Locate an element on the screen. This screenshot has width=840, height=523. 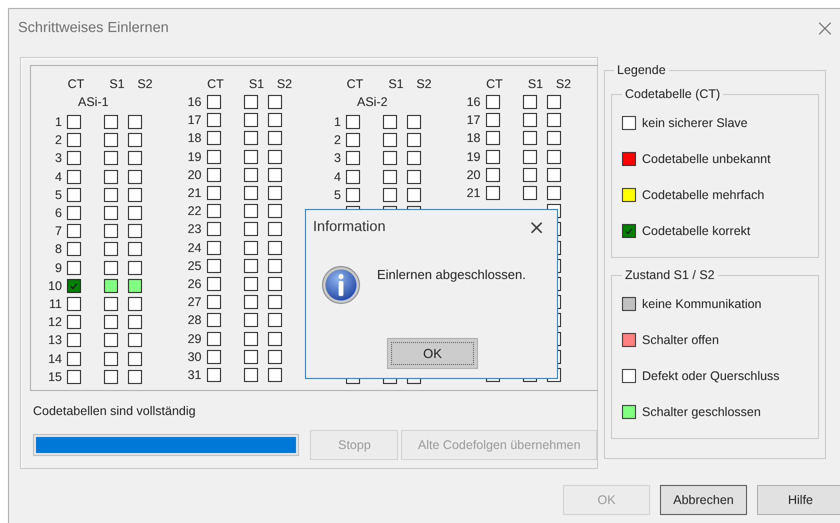
slave-number: 6 is located at coordinates (58, 213).